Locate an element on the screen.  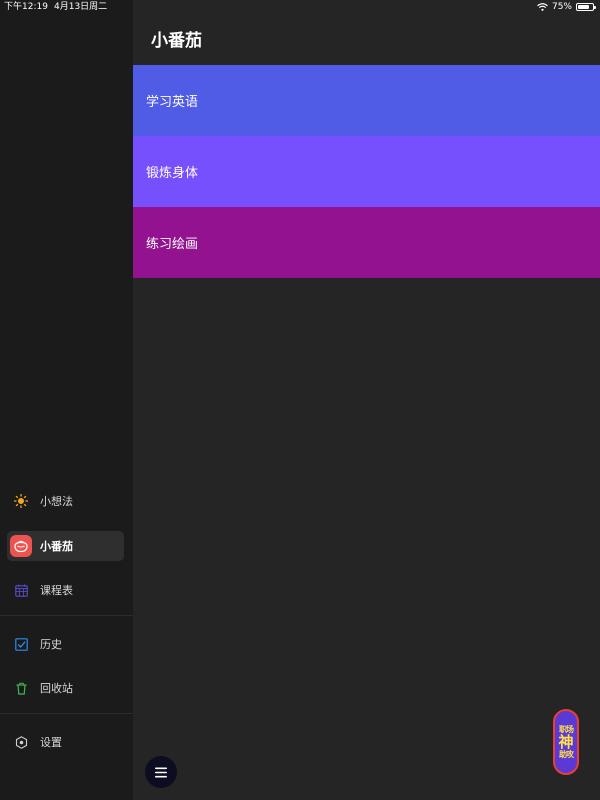
menu-icon is located at coordinates (161, 772).